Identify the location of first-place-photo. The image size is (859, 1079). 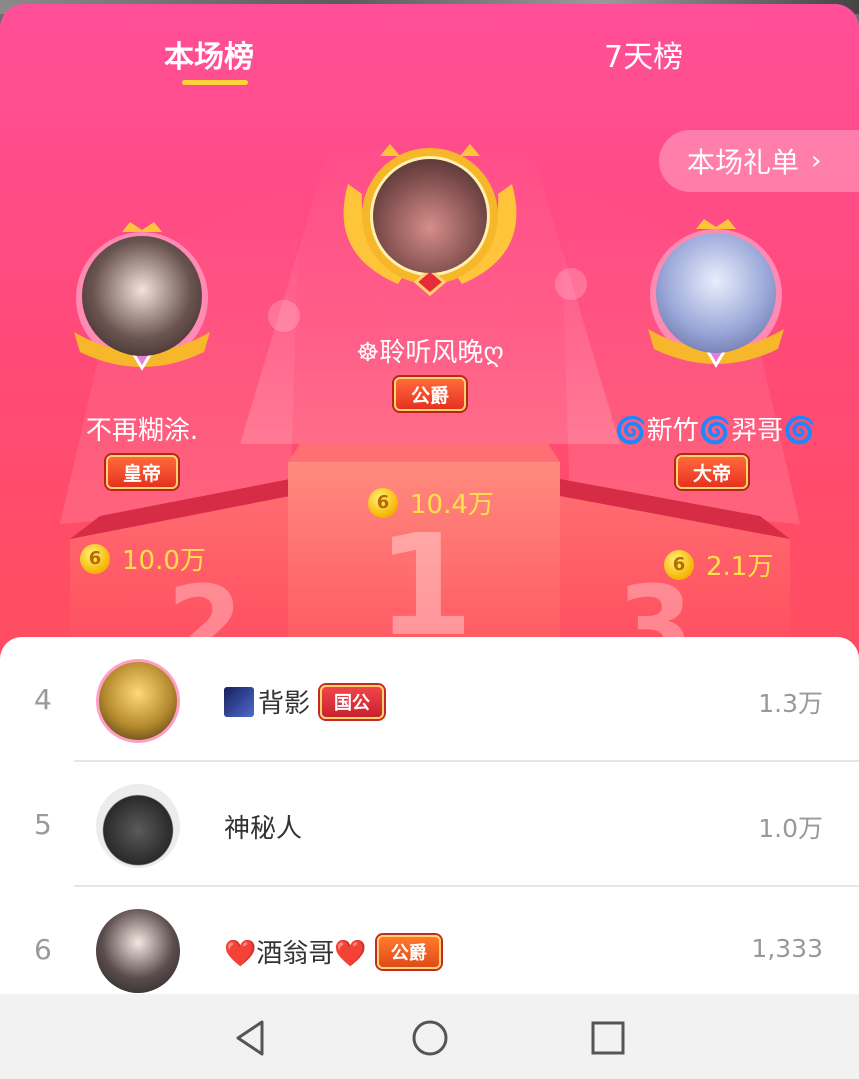
(430, 216).